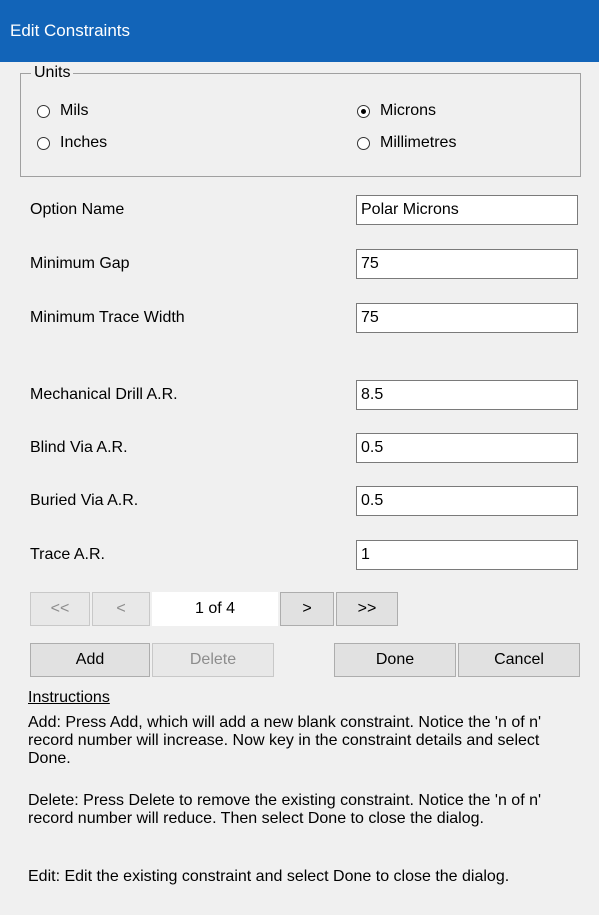 This screenshot has height=915, width=599. I want to click on radio-millimetres-label: Millimetres, so click(418, 142).